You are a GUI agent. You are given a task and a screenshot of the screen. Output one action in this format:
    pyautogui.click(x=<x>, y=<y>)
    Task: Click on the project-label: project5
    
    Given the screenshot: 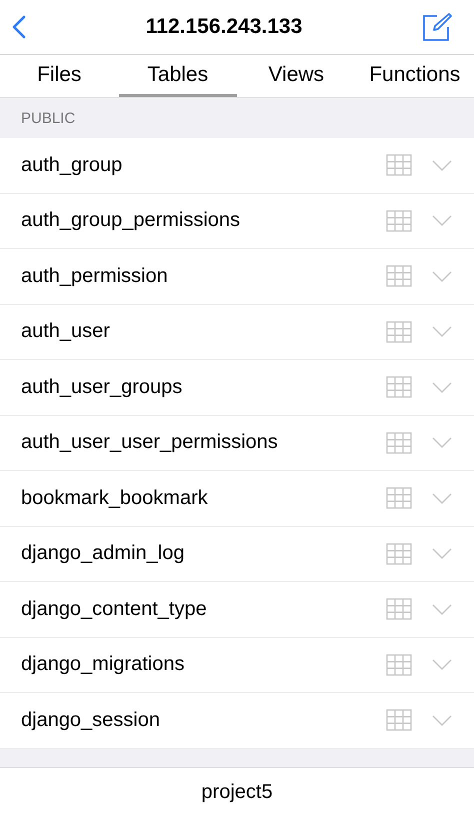 What is the action you would take?
    pyautogui.click(x=237, y=792)
    